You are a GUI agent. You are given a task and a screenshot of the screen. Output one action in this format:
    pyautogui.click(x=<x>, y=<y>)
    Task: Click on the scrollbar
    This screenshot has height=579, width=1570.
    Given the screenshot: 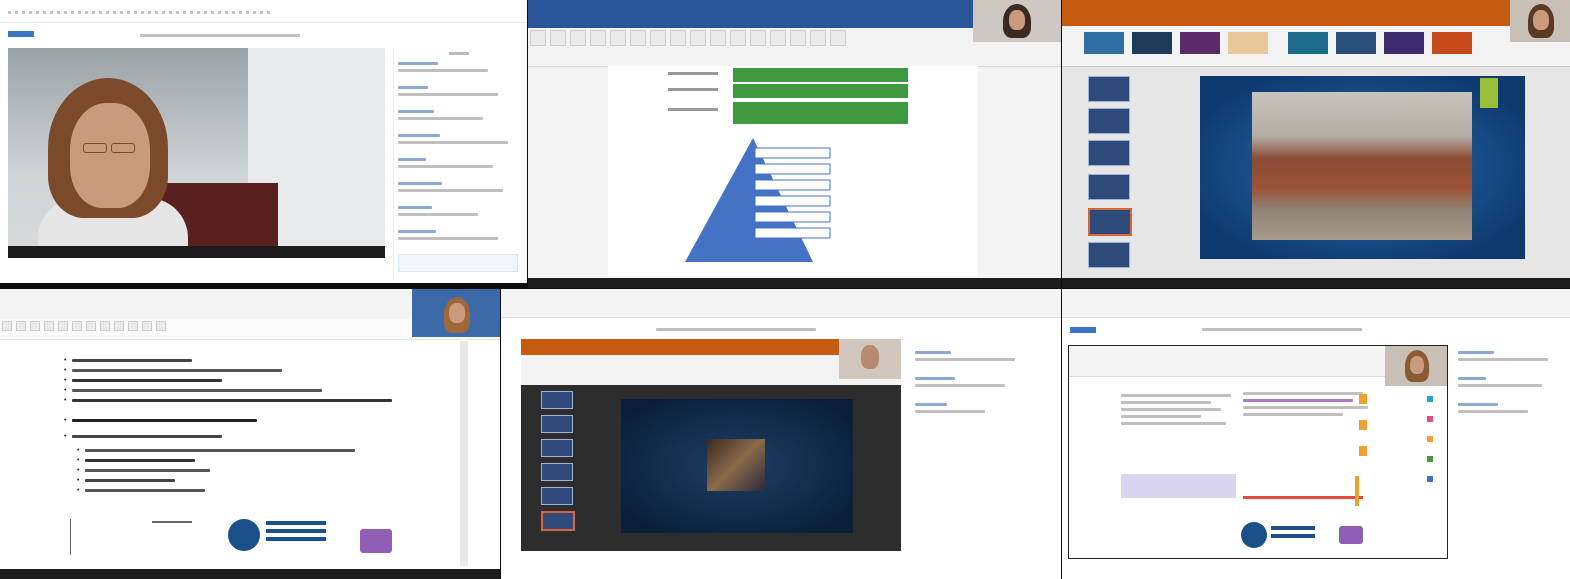 What is the action you would take?
    pyautogui.click(x=464, y=453)
    